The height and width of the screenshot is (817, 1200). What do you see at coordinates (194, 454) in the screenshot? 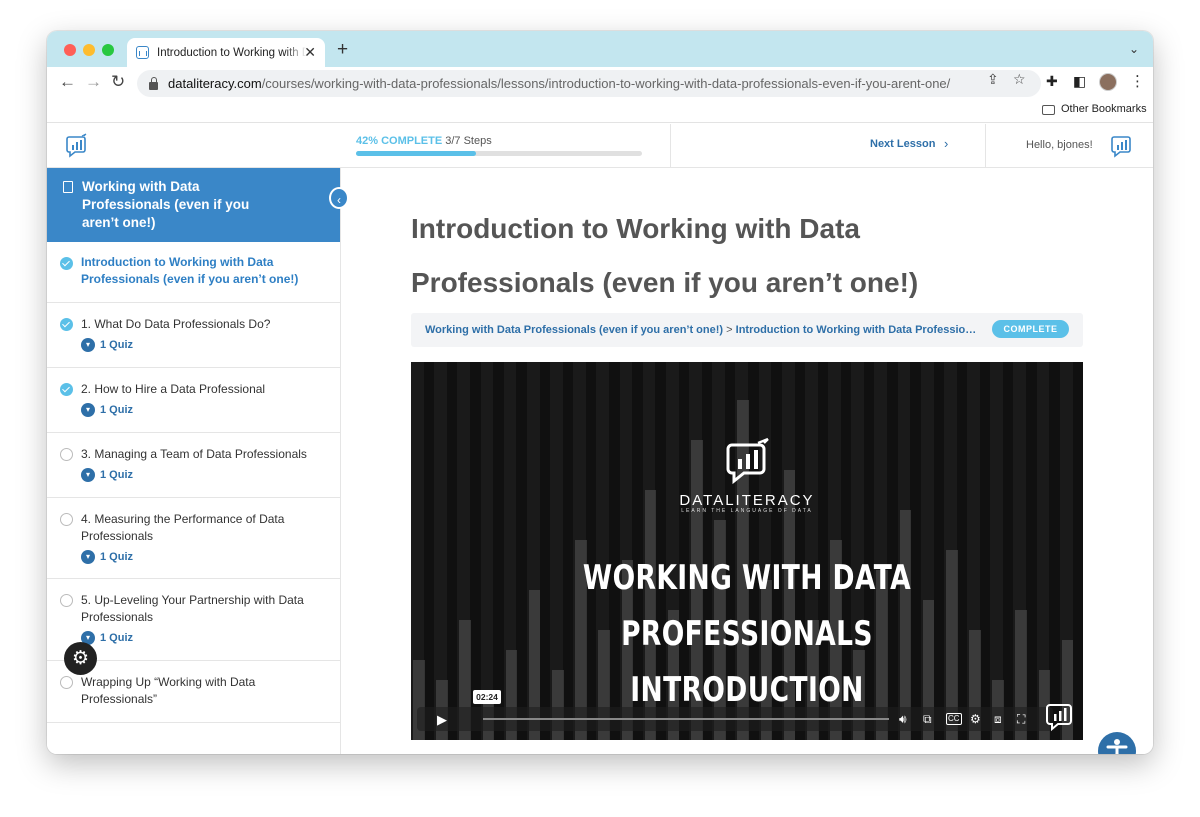
I see `lesson-title: 3. Managing a Team of Data Professionals` at bounding box center [194, 454].